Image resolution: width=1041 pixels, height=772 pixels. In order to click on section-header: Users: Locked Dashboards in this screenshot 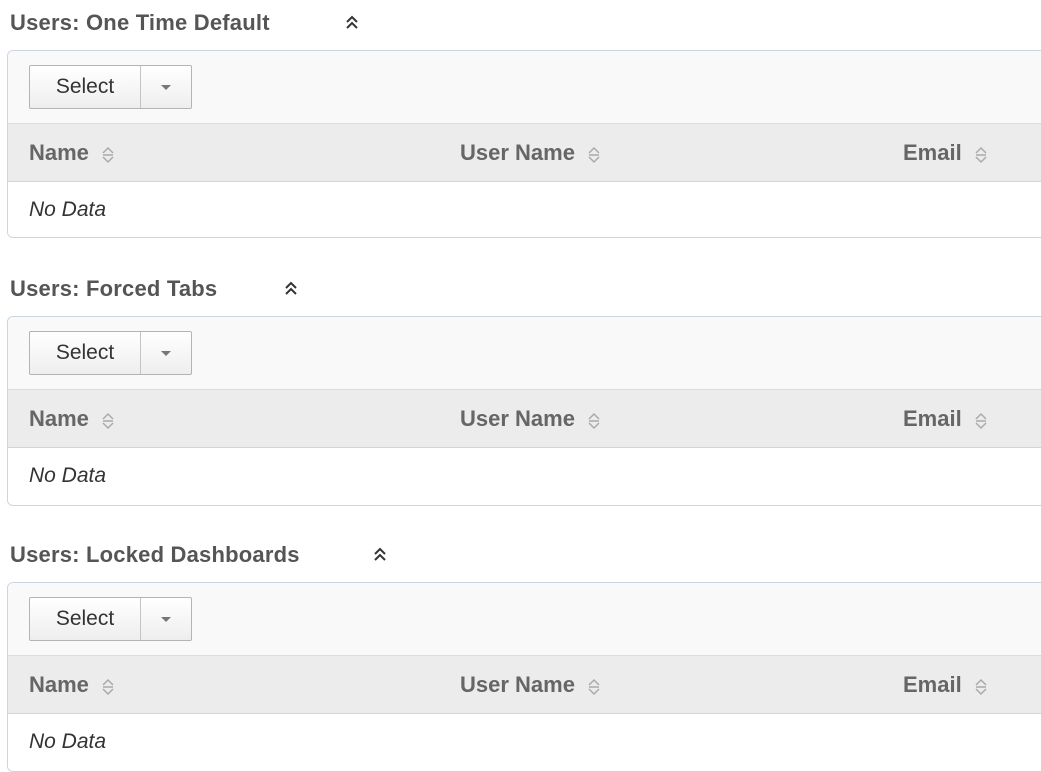, I will do `click(200, 555)`.